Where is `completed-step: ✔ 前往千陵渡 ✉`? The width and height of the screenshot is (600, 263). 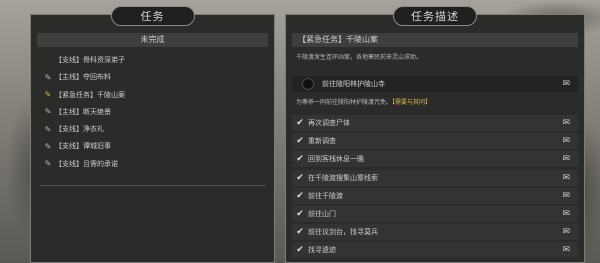 completed-step: ✔ 前往千陵渡 ✉ is located at coordinates (435, 195).